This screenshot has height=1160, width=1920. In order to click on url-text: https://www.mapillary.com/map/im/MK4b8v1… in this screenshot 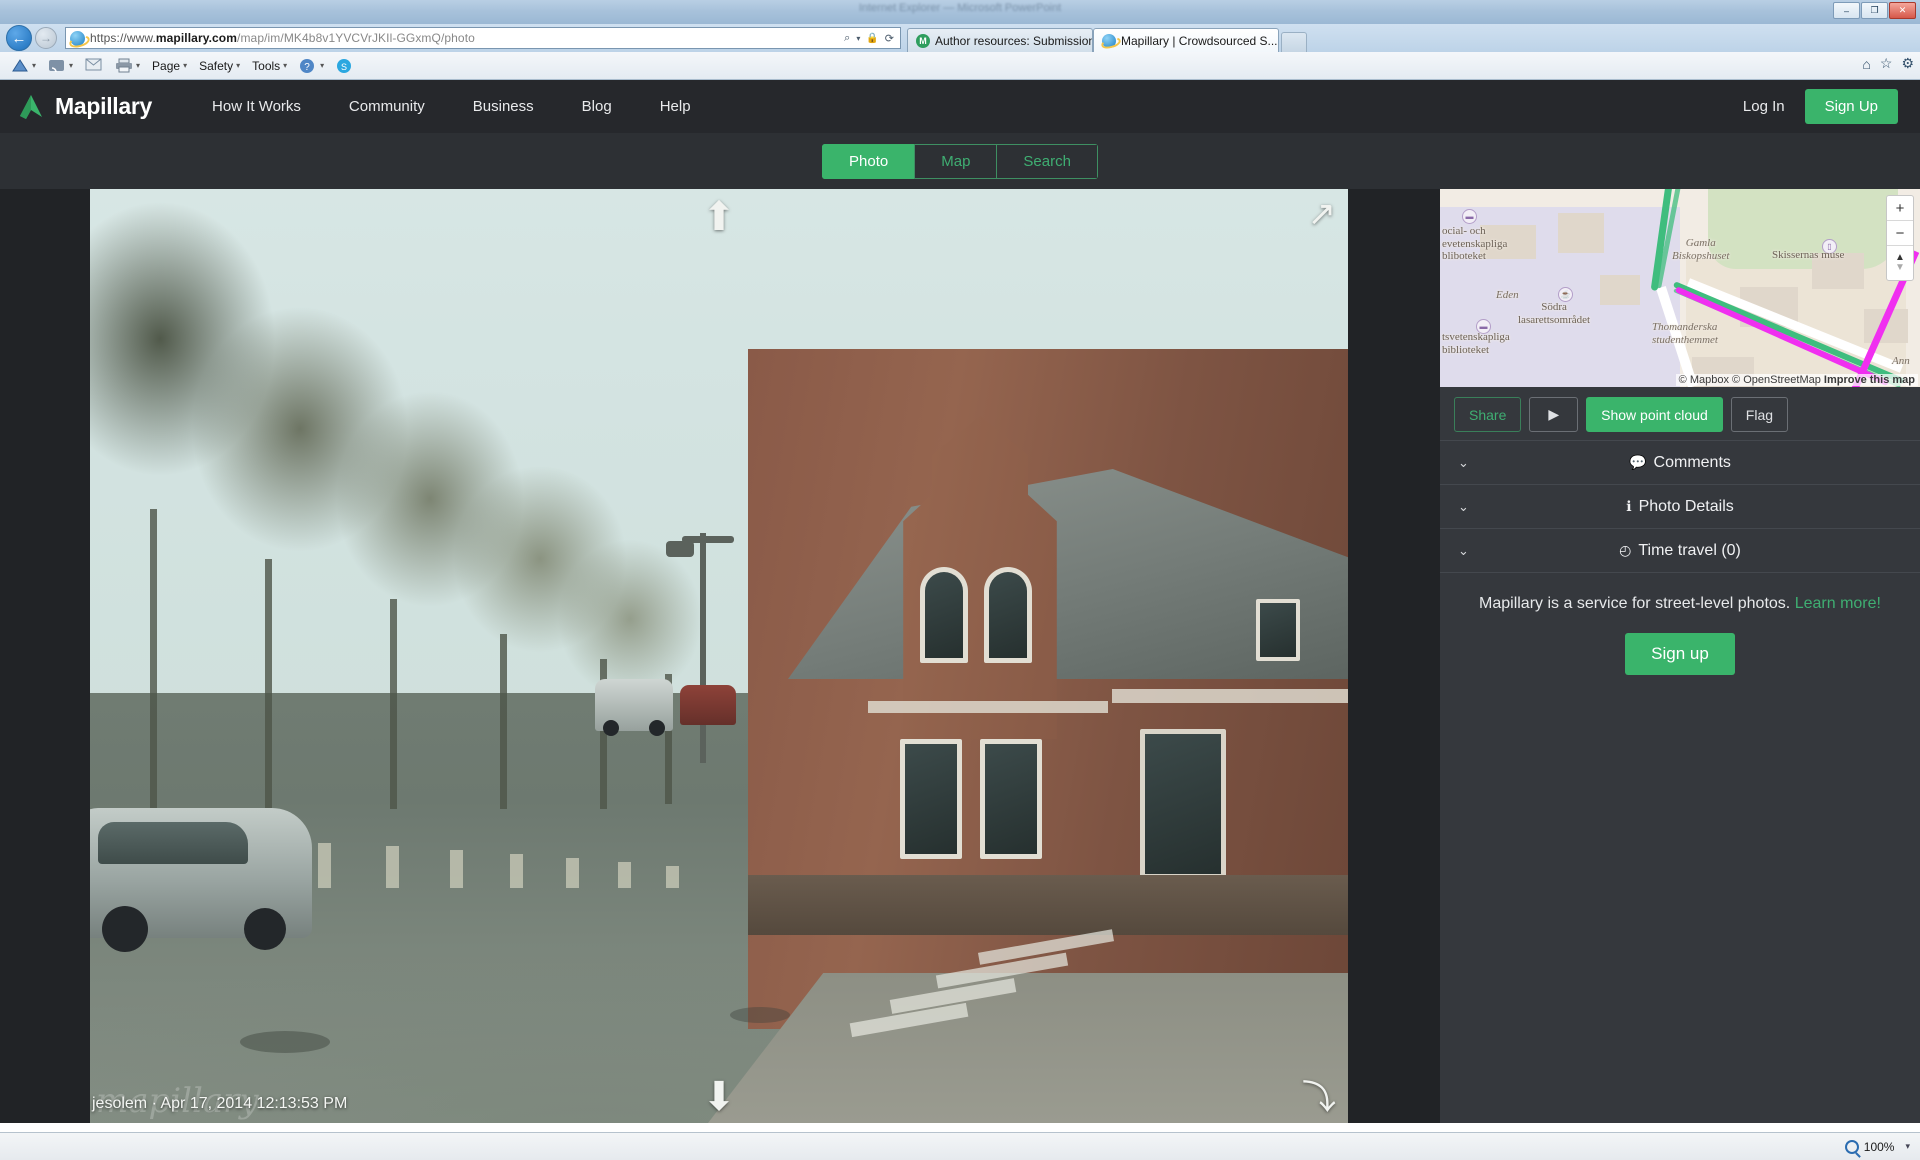, I will do `click(282, 38)`.